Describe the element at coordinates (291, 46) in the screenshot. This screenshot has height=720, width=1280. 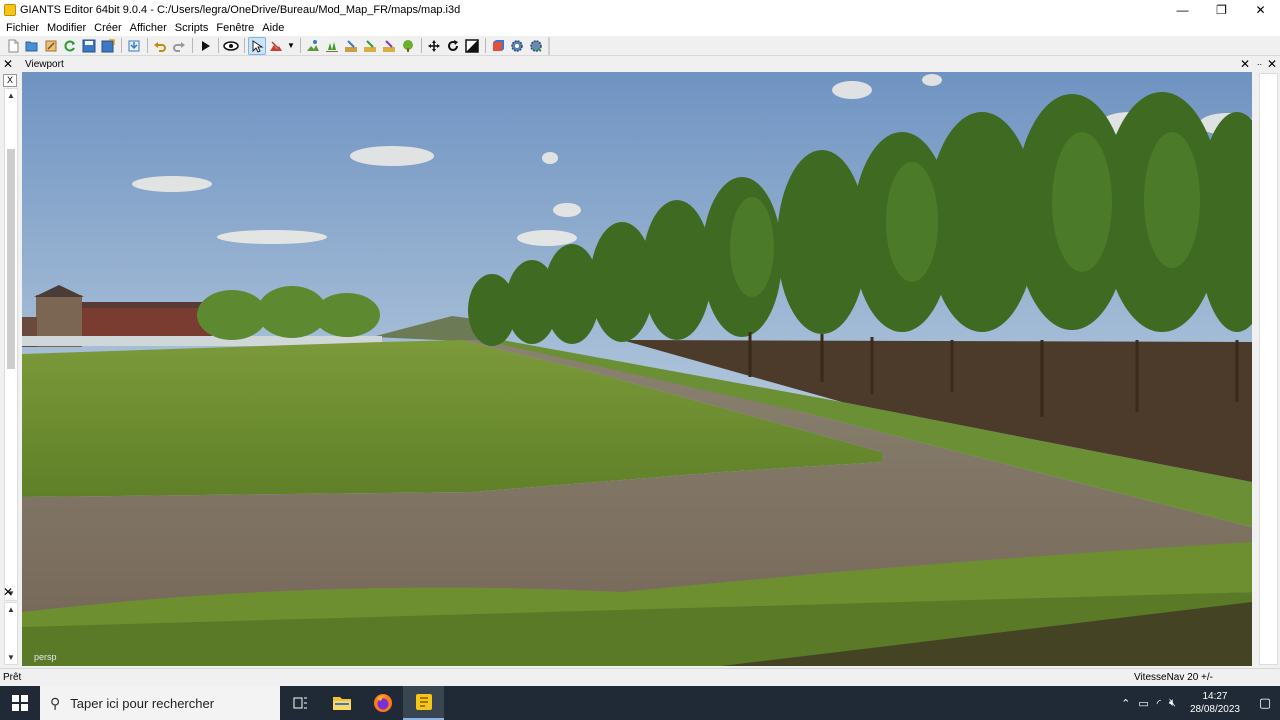
I see `dropdown-icon: ▼` at that location.